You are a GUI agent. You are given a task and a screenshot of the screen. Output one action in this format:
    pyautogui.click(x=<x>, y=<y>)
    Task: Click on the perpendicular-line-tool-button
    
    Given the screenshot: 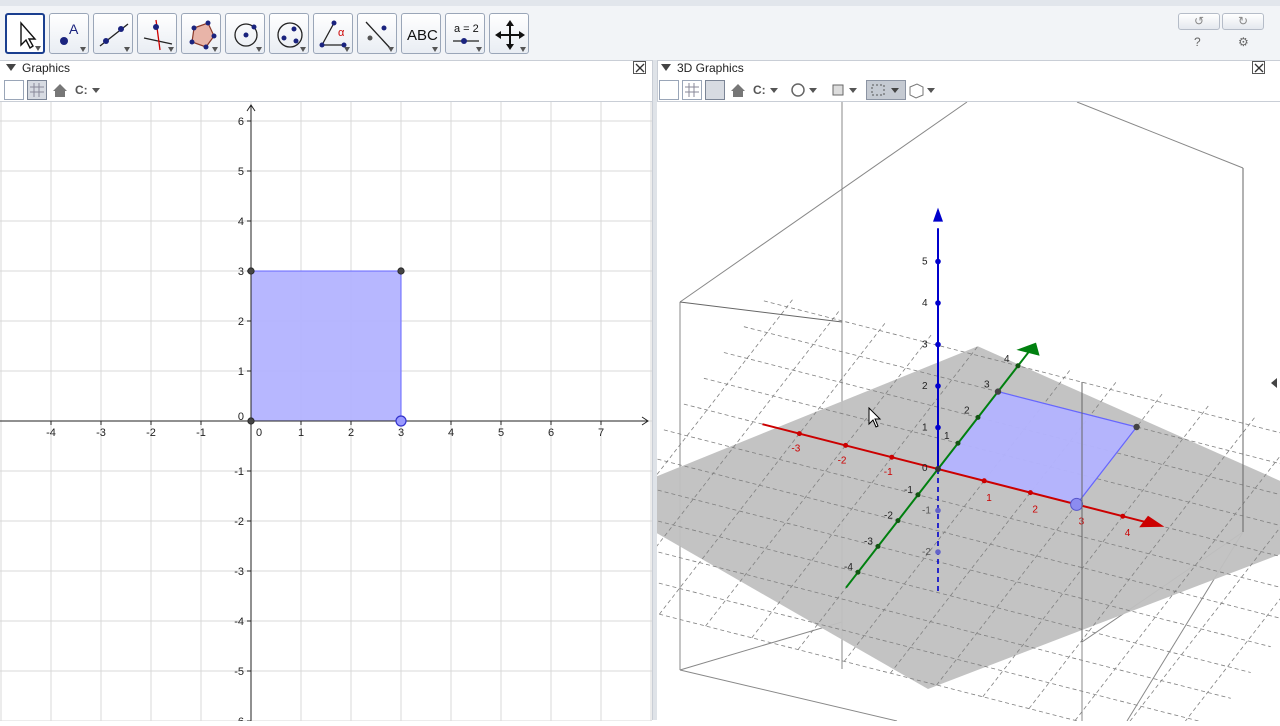 What is the action you would take?
    pyautogui.click(x=157, y=33)
    